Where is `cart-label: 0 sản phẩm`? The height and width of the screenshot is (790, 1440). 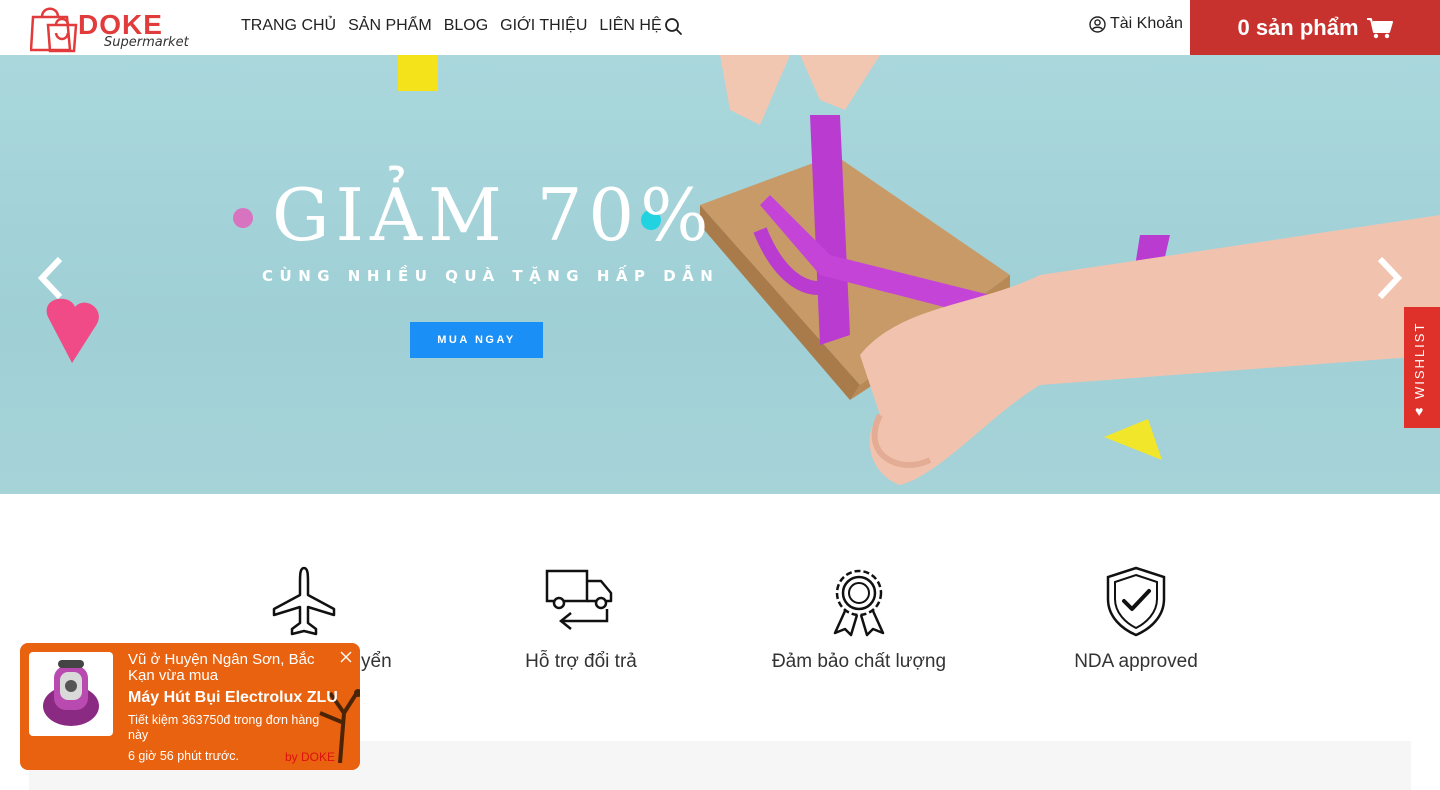 cart-label: 0 sản phẩm is located at coordinates (1298, 27).